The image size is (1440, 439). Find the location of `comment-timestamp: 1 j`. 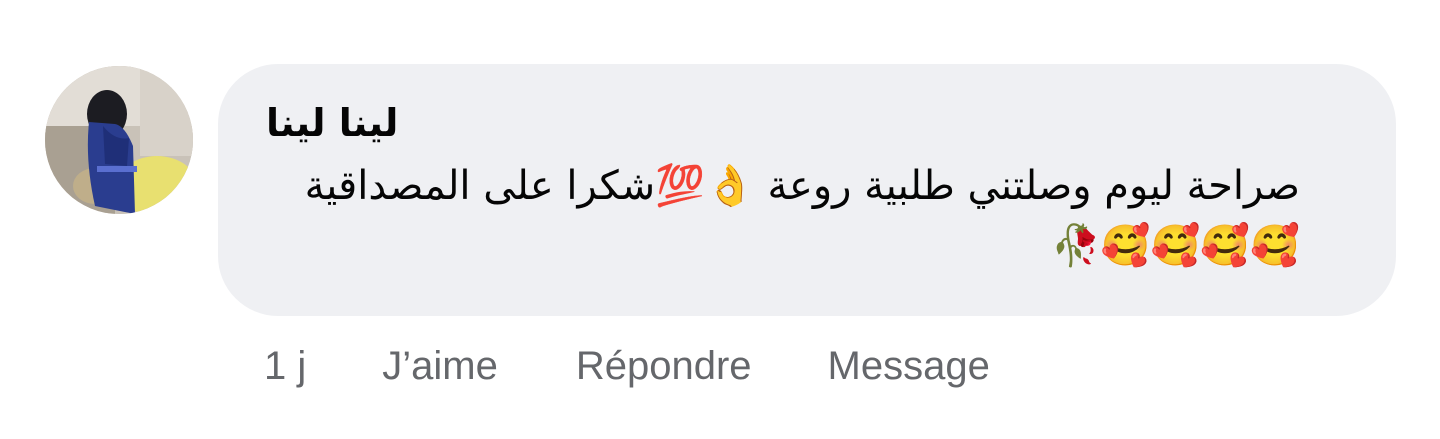

comment-timestamp: 1 j is located at coordinates (285, 366).